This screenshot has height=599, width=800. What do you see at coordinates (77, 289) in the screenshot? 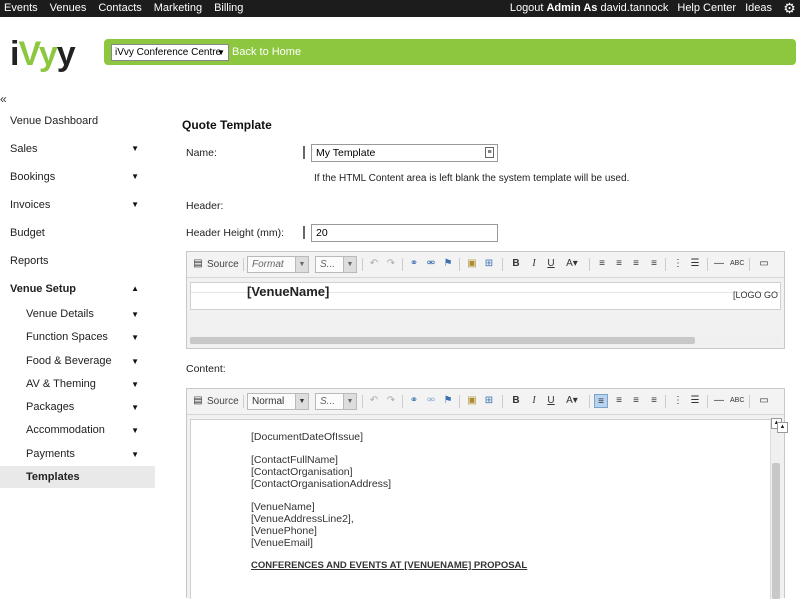
I see `sidebar-item-venue-setup: Venue Setup ▲` at bounding box center [77, 289].